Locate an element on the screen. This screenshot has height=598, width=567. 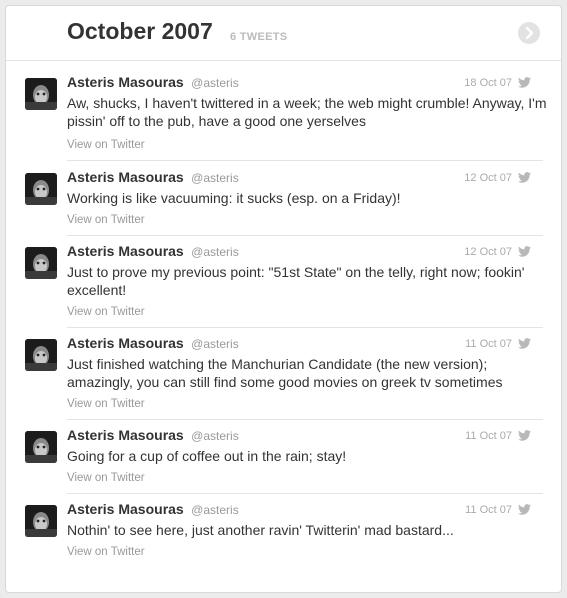
tweet-count: 6 TWEETS is located at coordinates (259, 37).